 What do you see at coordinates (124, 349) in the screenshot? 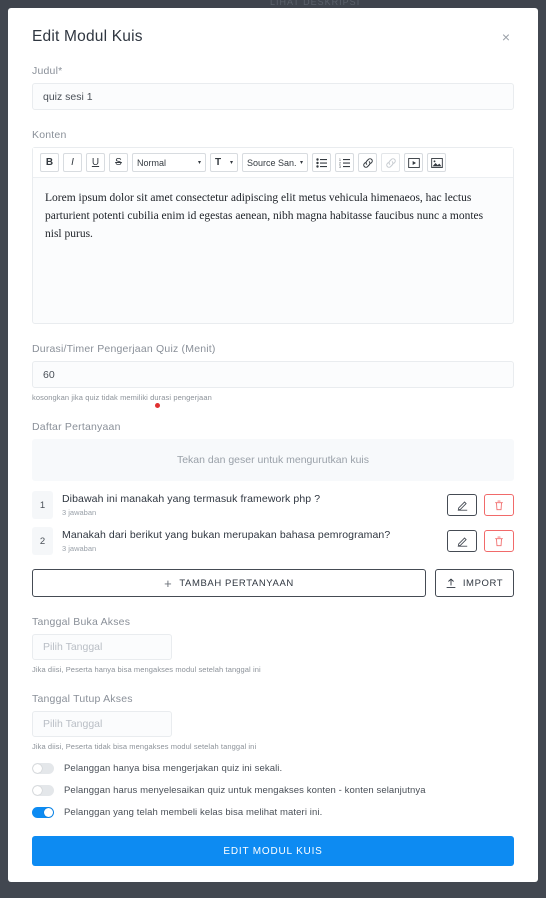
I see `durasi-label: Durasi/Timer Pengerjaan Quiz (Menit)` at bounding box center [124, 349].